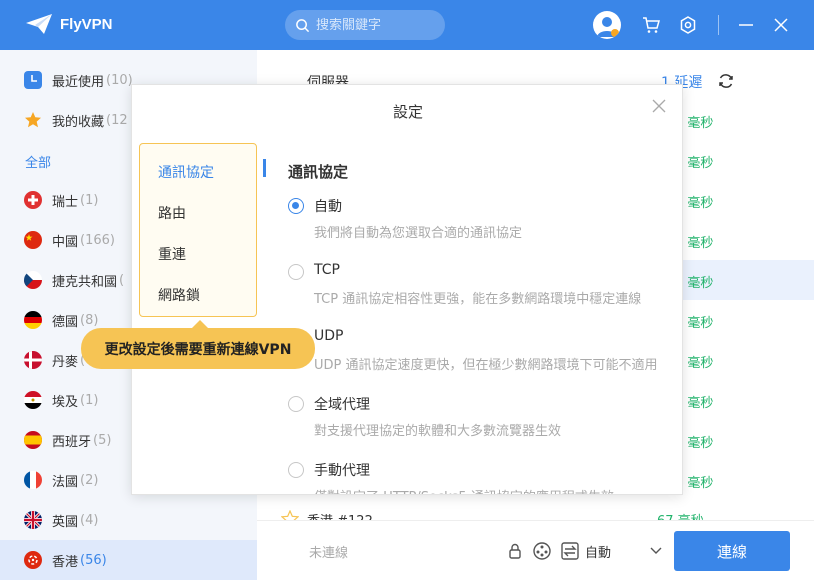 This screenshot has width=814, height=580. What do you see at coordinates (33, 320) in the screenshot?
I see `germany-flag-icon` at bounding box center [33, 320].